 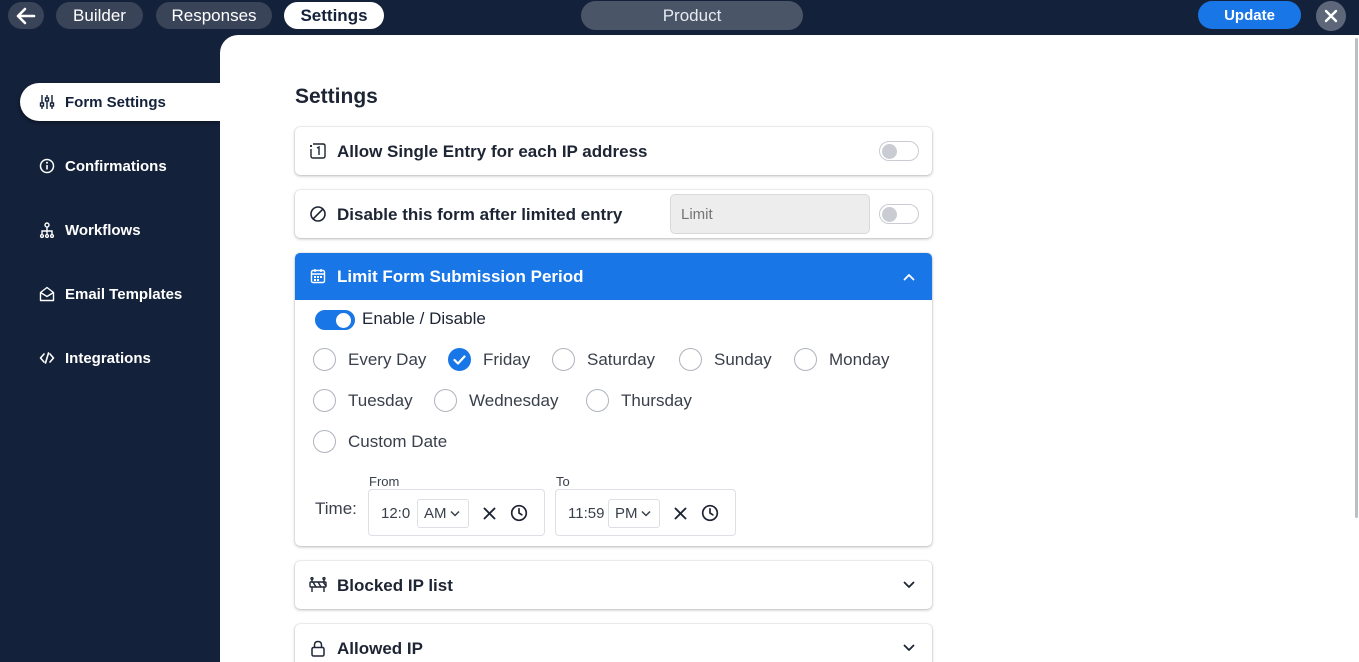 I want to click on sidebar-item-label: Confirmations, so click(x=116, y=166).